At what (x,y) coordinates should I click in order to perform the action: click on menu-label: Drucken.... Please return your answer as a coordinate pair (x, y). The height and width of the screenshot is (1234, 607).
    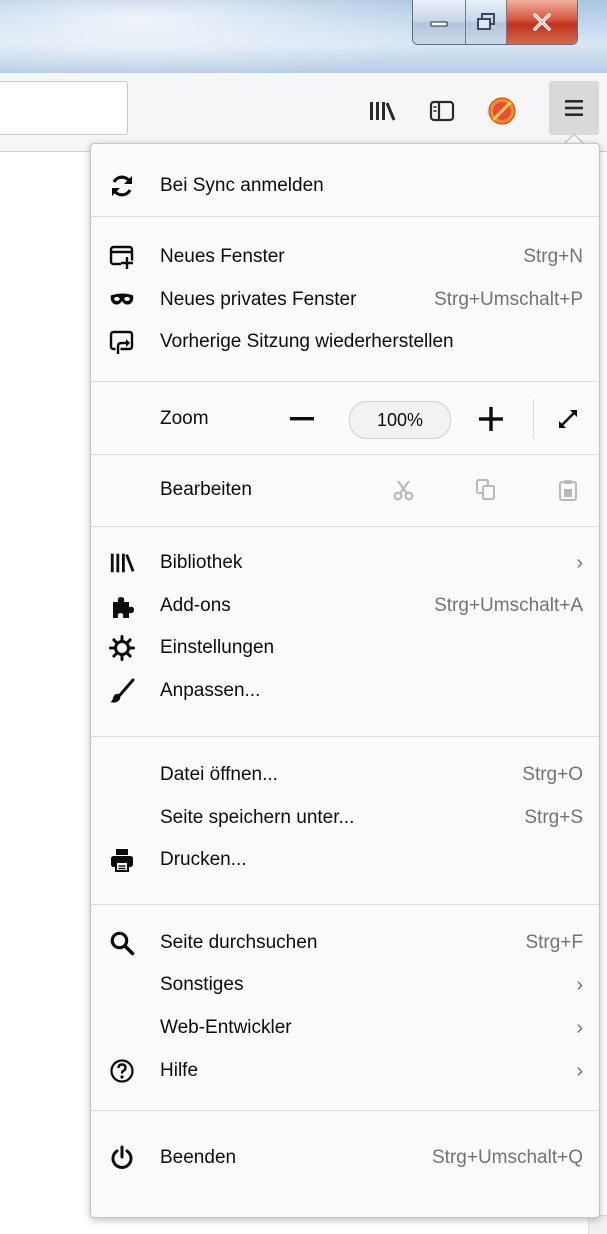
    Looking at the image, I should click on (203, 859).